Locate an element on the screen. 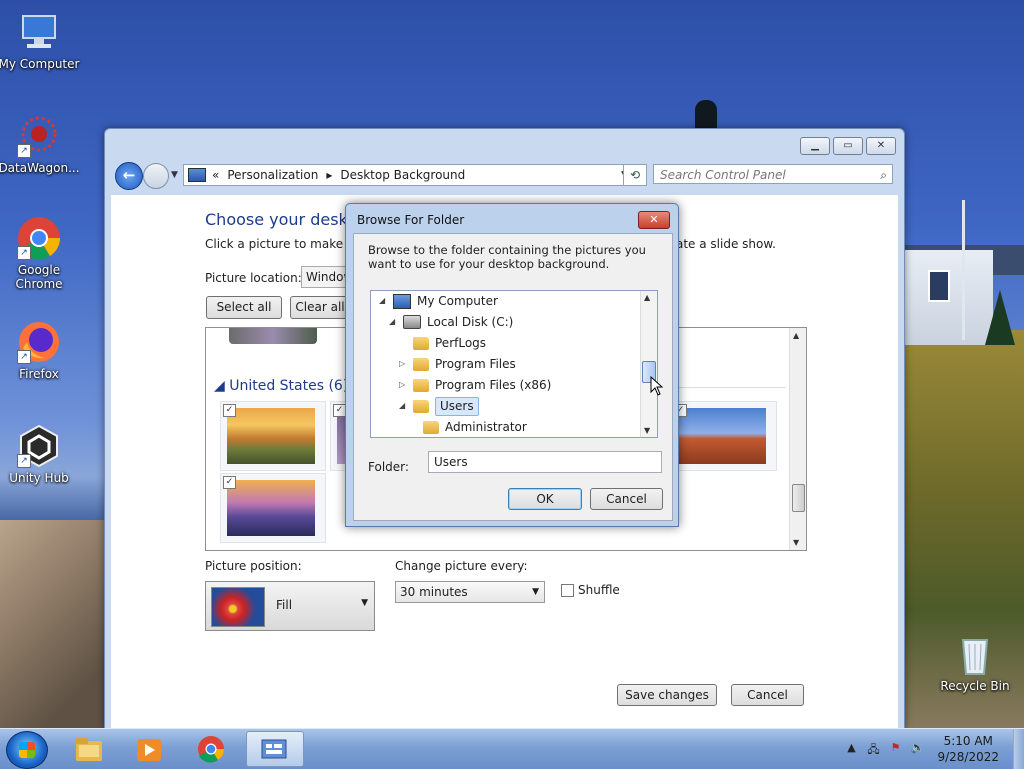 This screenshot has width=1024, height=769. network-icon: 🖧 is located at coordinates (873, 749).